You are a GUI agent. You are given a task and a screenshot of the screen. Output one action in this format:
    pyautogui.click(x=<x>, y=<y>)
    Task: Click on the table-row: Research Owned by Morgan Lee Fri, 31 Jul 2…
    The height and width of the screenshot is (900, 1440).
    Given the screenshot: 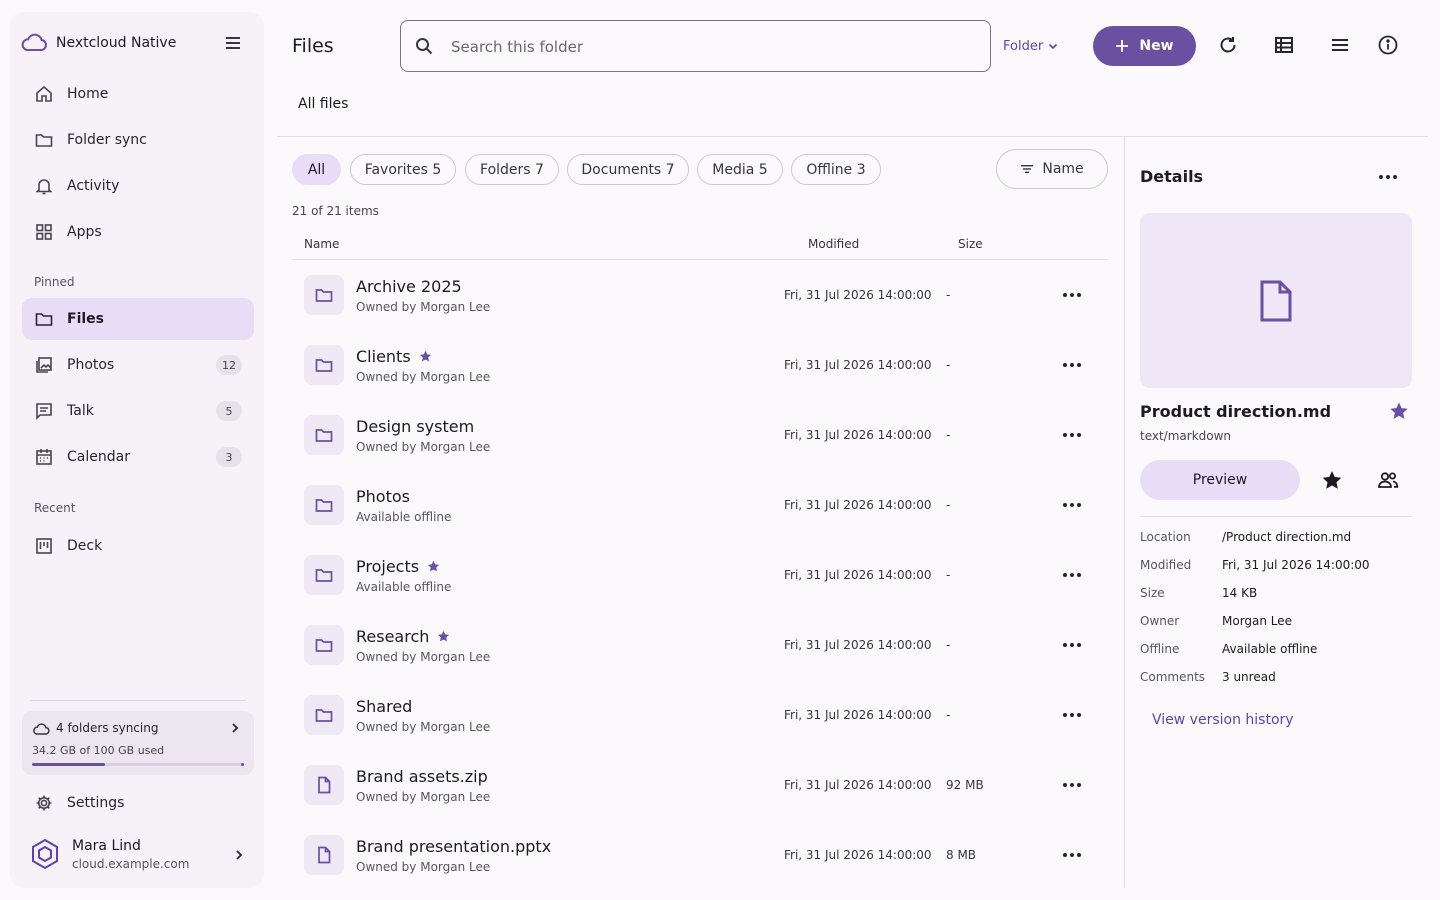 What is the action you would take?
    pyautogui.click(x=700, y=645)
    